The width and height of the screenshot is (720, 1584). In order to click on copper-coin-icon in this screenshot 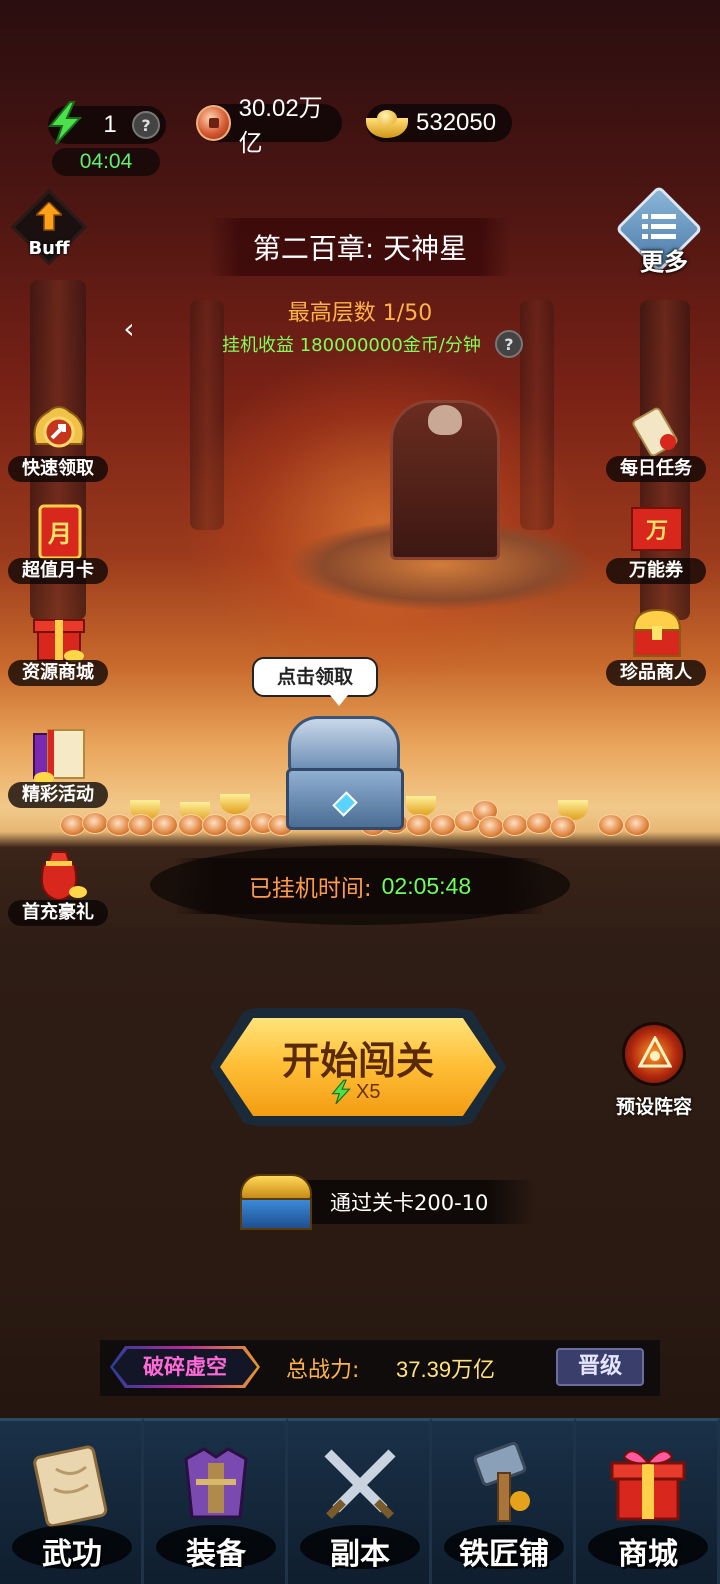, I will do `click(213, 123)`.